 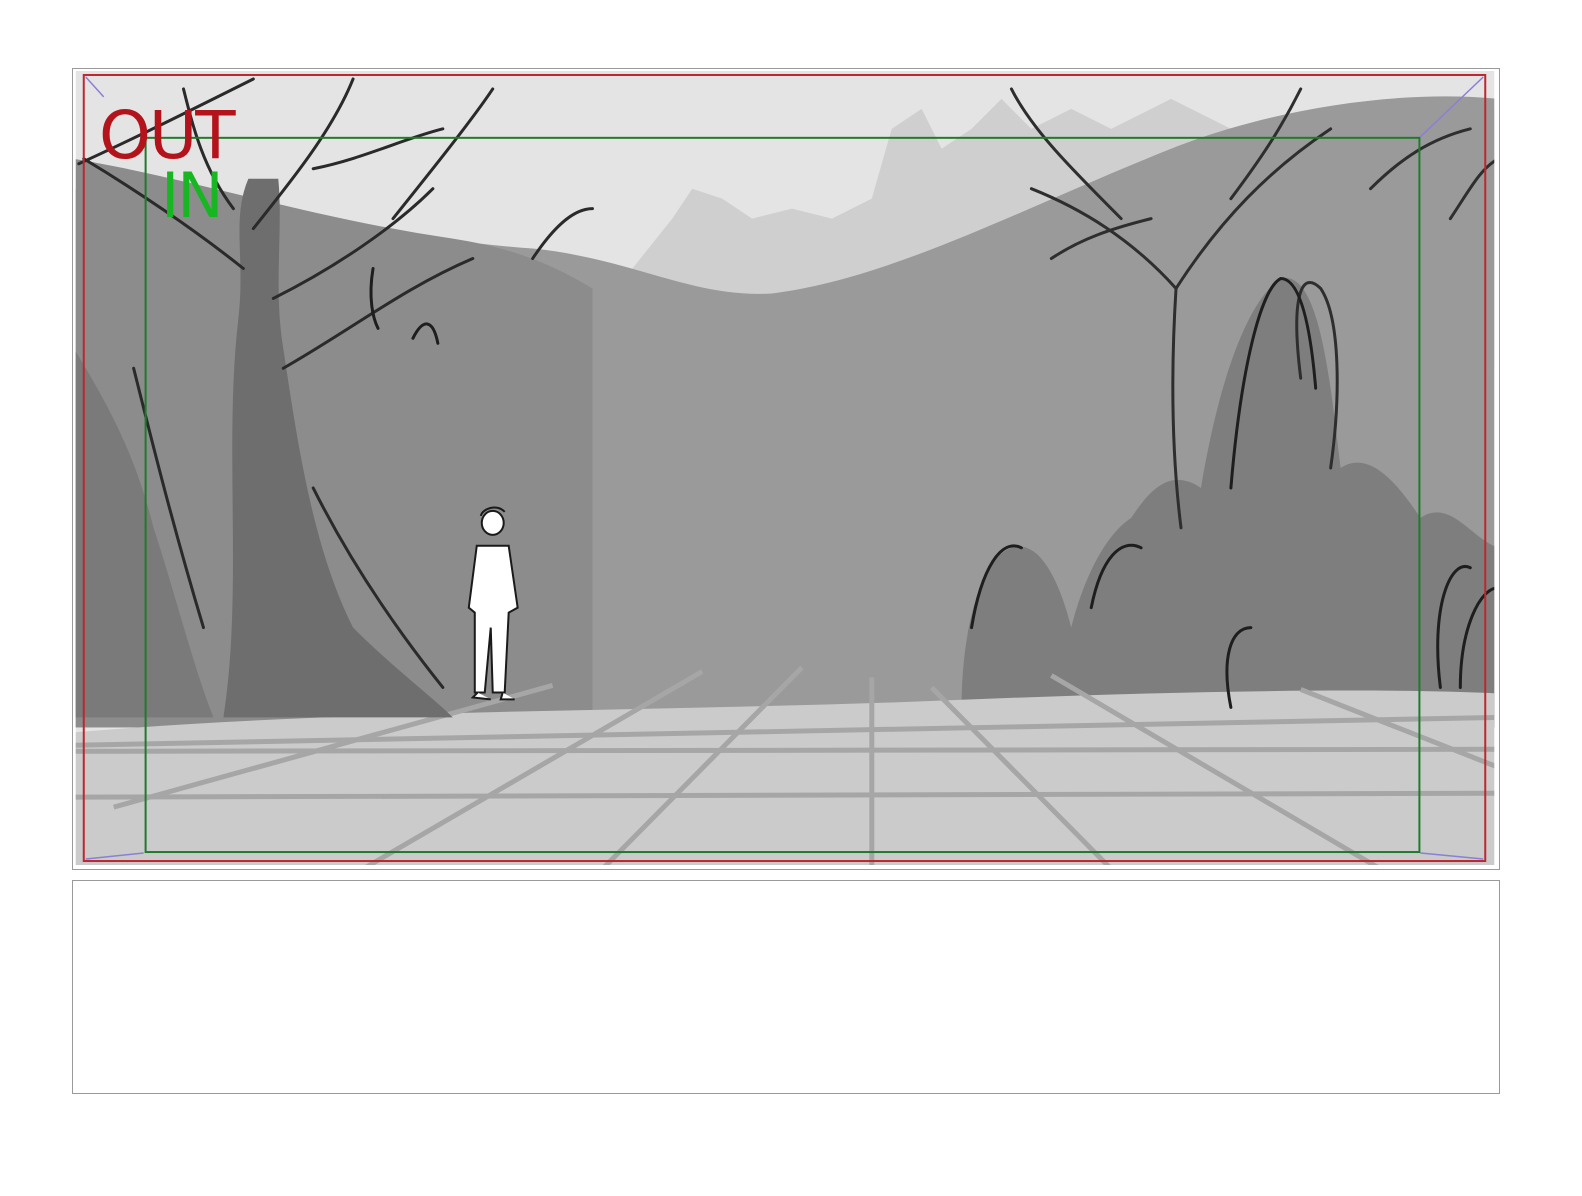 What do you see at coordinates (192, 195) in the screenshot?
I see `in-label: IN` at bounding box center [192, 195].